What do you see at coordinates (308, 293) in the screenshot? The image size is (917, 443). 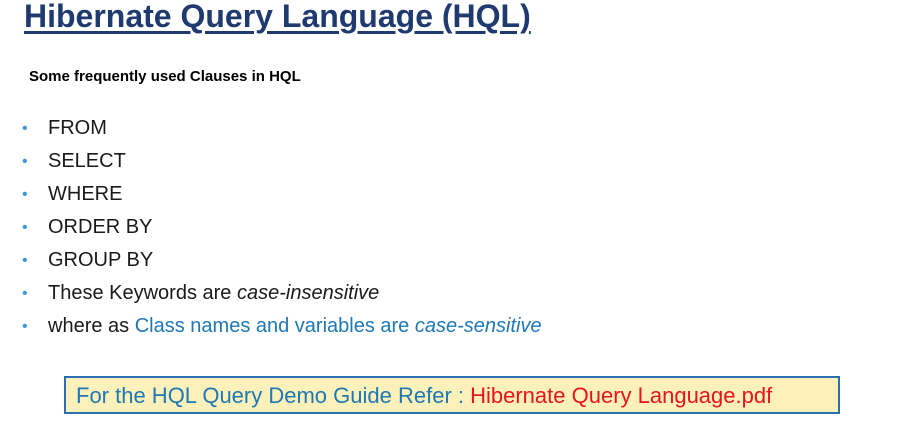 I see `keywords-emphasis: case-insensitive` at bounding box center [308, 293].